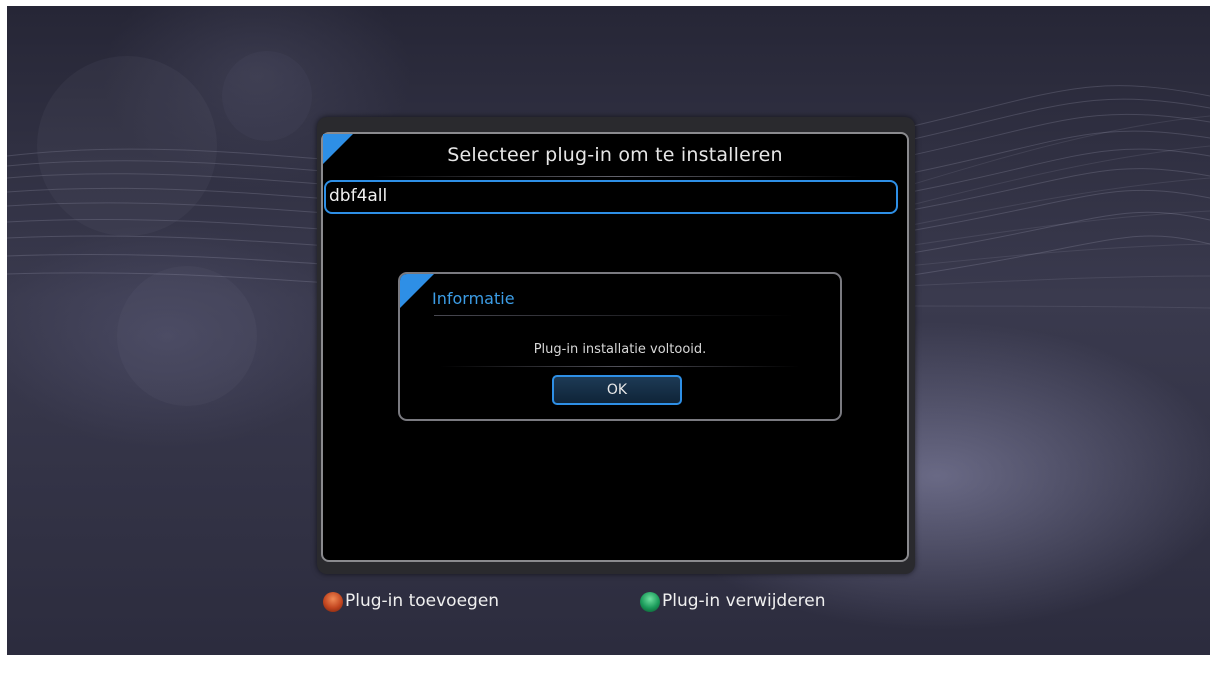 This screenshot has width=1217, height=682. What do you see at coordinates (620, 366) in the screenshot?
I see `info-message-divider` at bounding box center [620, 366].